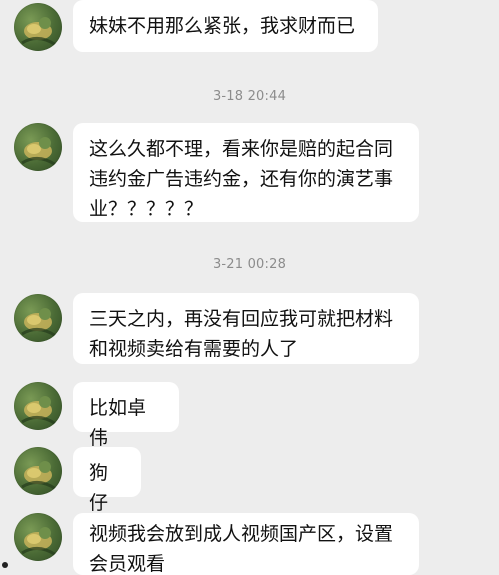 The height and width of the screenshot is (575, 499). I want to click on timestamp: 3-18 20:44, so click(249, 96).